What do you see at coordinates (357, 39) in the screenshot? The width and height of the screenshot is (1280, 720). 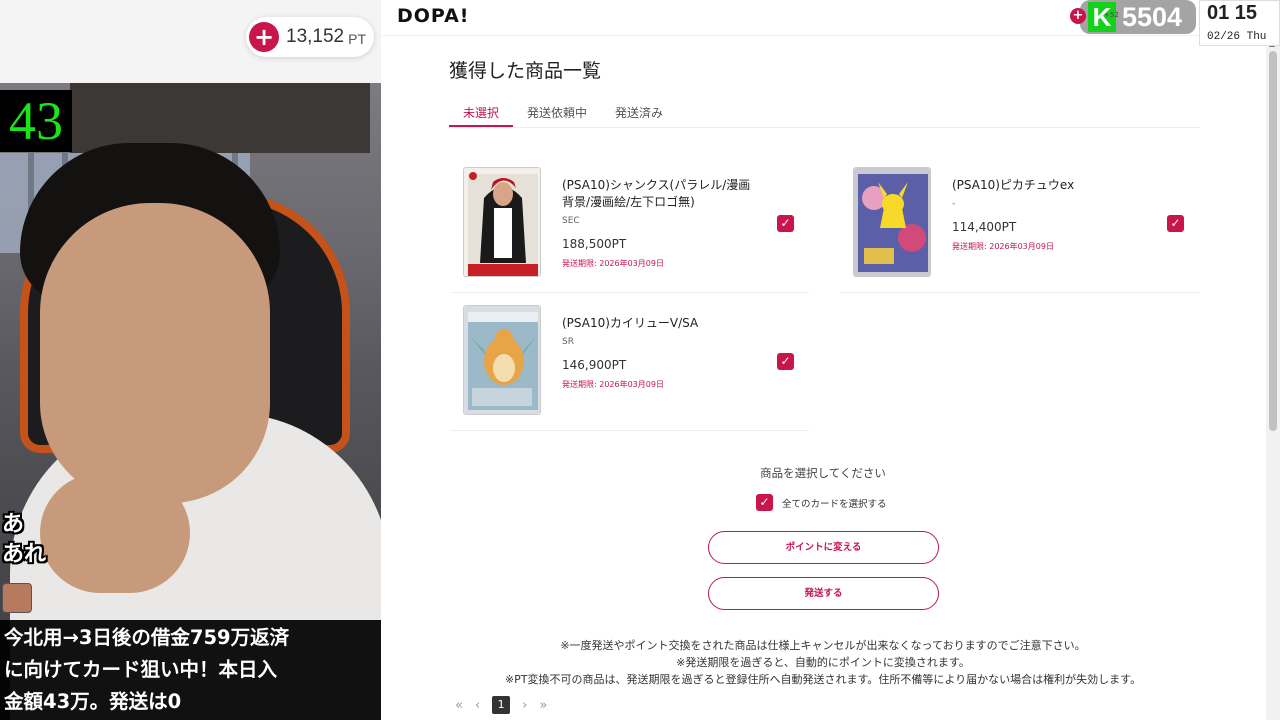 I see `points-unit: PT` at bounding box center [357, 39].